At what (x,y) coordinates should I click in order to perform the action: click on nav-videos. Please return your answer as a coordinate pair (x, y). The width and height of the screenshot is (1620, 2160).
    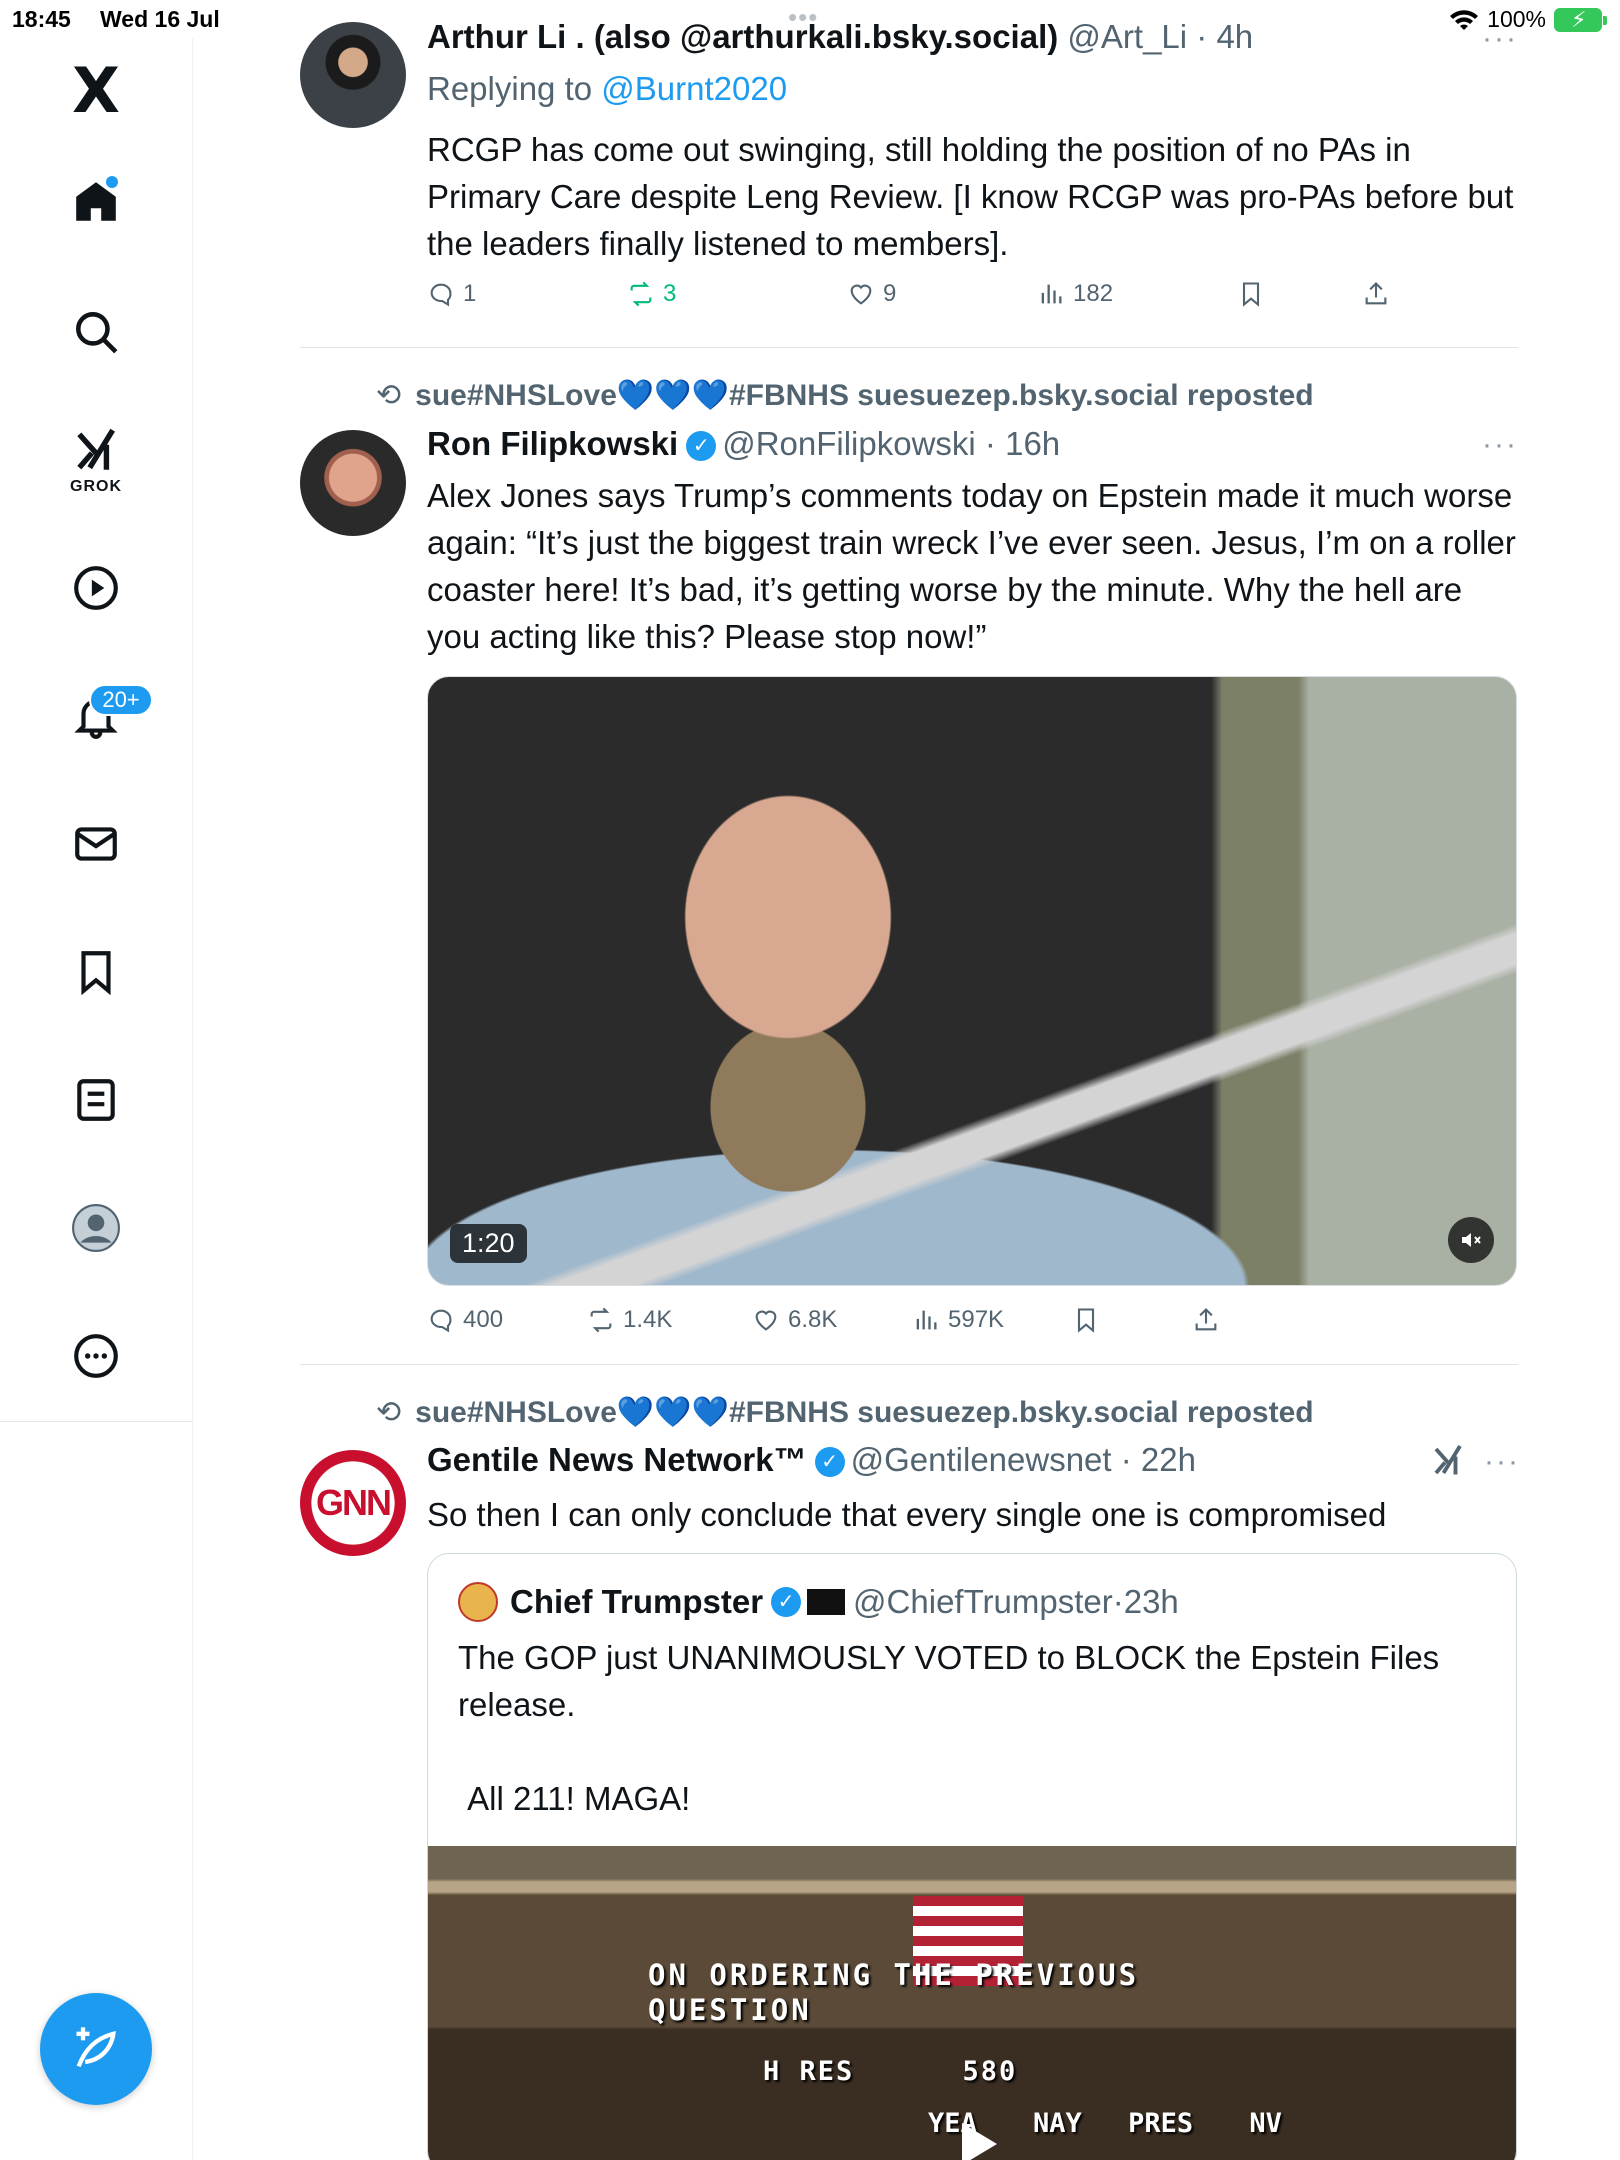
    Looking at the image, I should click on (96, 588).